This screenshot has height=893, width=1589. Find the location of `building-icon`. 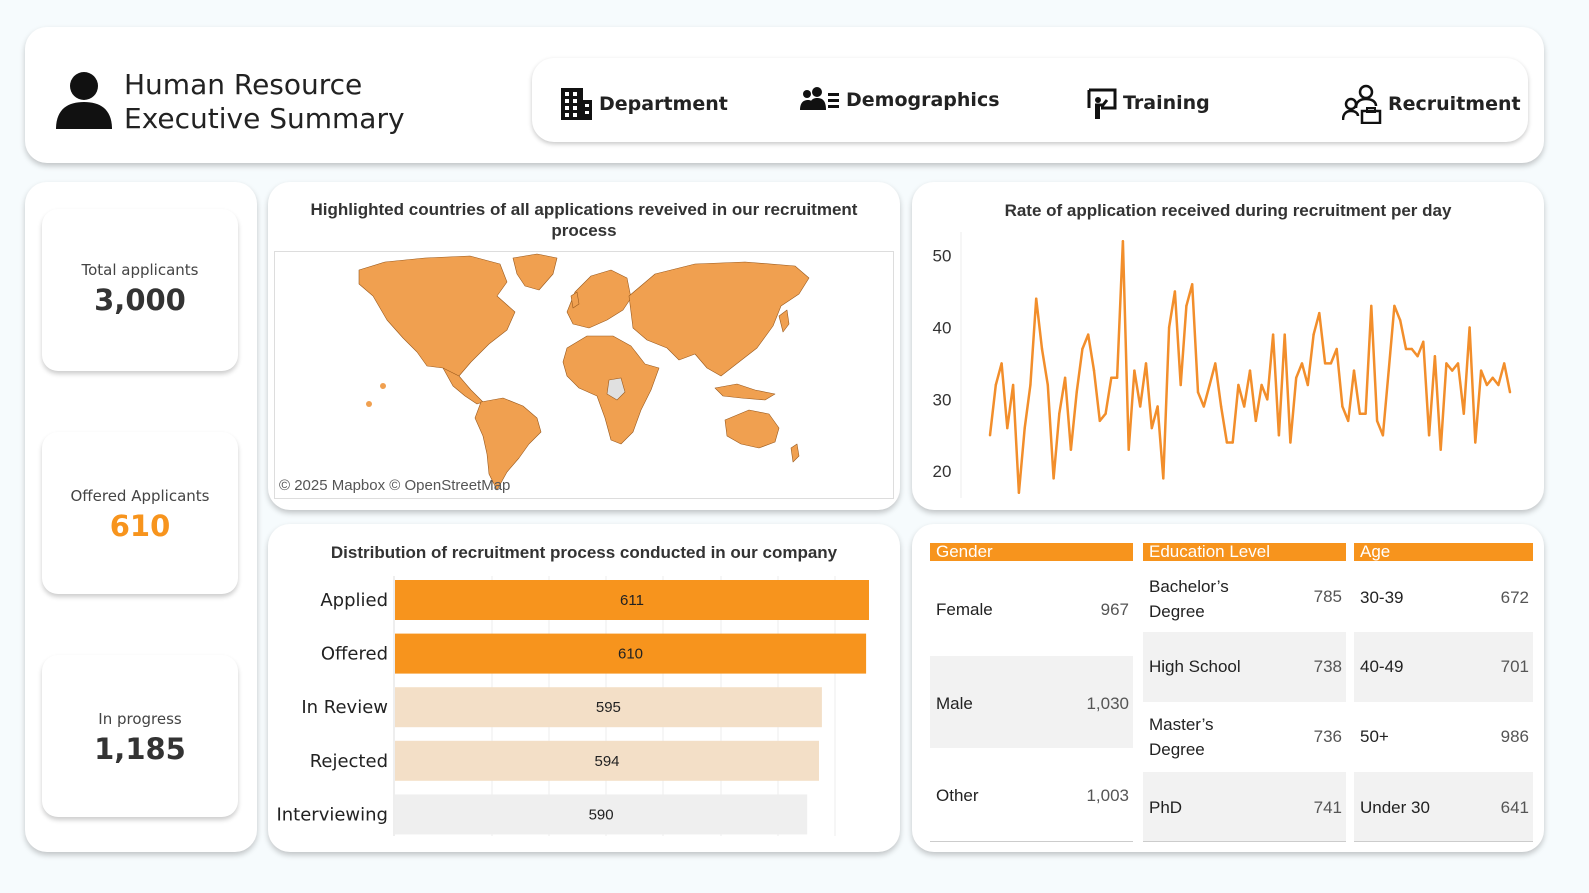

building-icon is located at coordinates (576, 104).